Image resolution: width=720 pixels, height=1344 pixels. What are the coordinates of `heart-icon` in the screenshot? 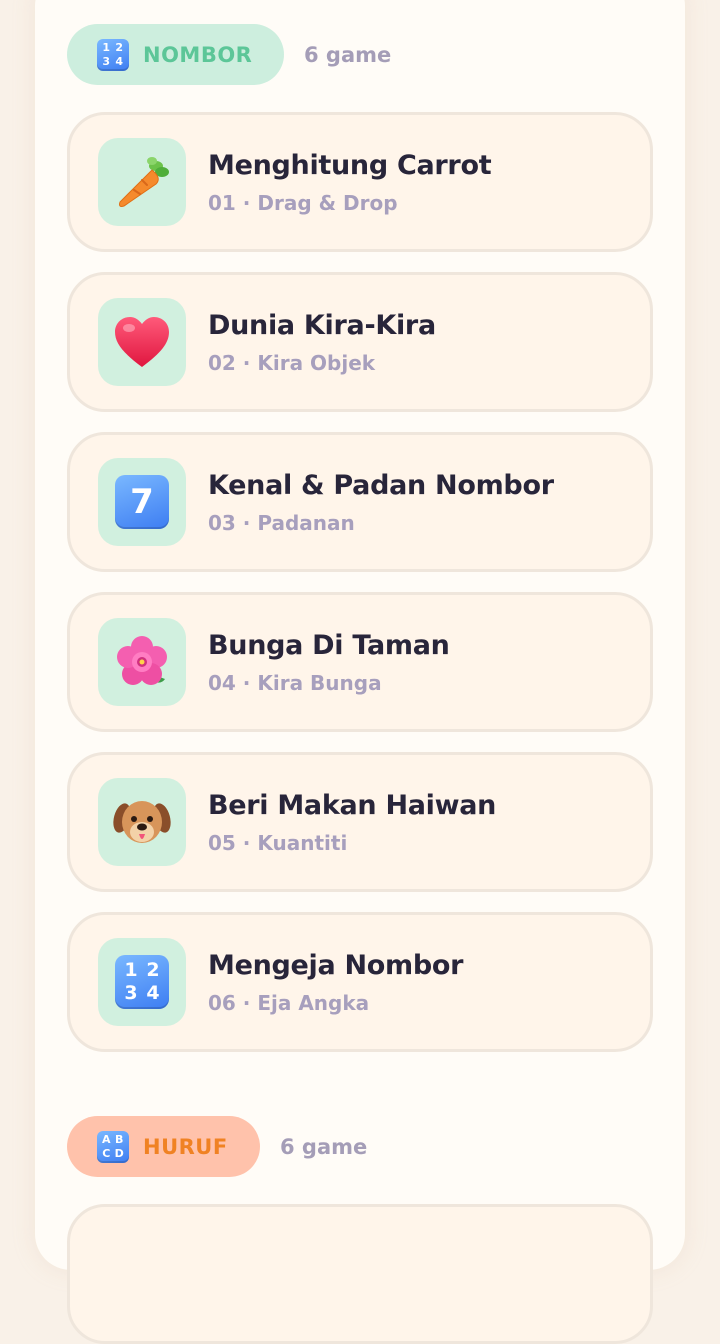 It's located at (142, 342).